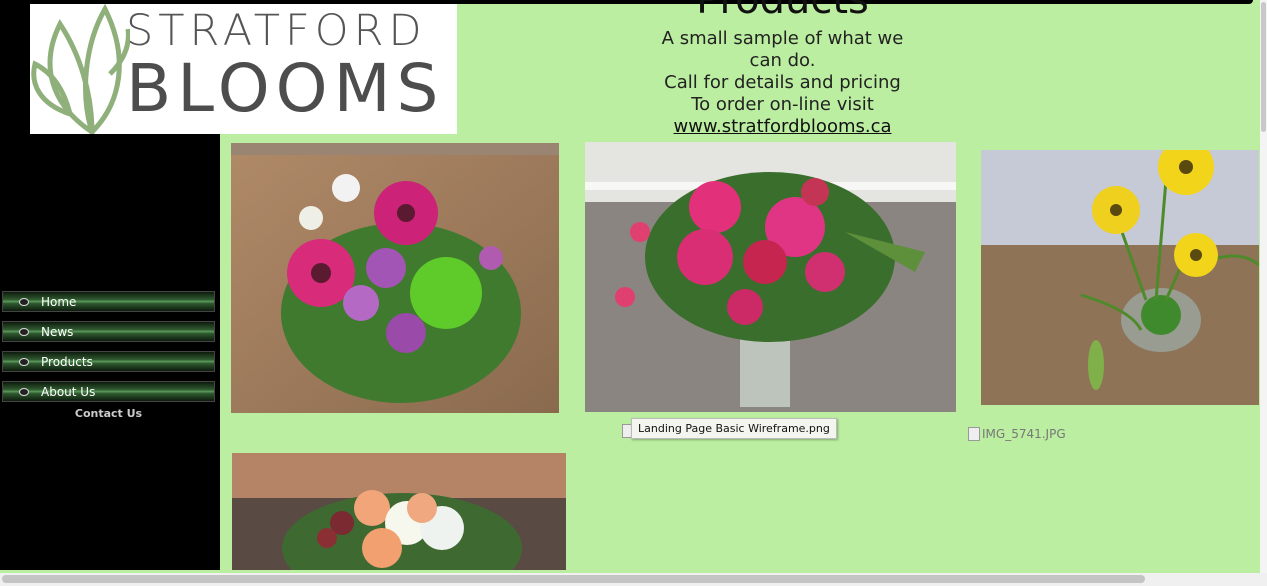  What do you see at coordinates (57, 331) in the screenshot?
I see `nav-item-label: News` at bounding box center [57, 331].